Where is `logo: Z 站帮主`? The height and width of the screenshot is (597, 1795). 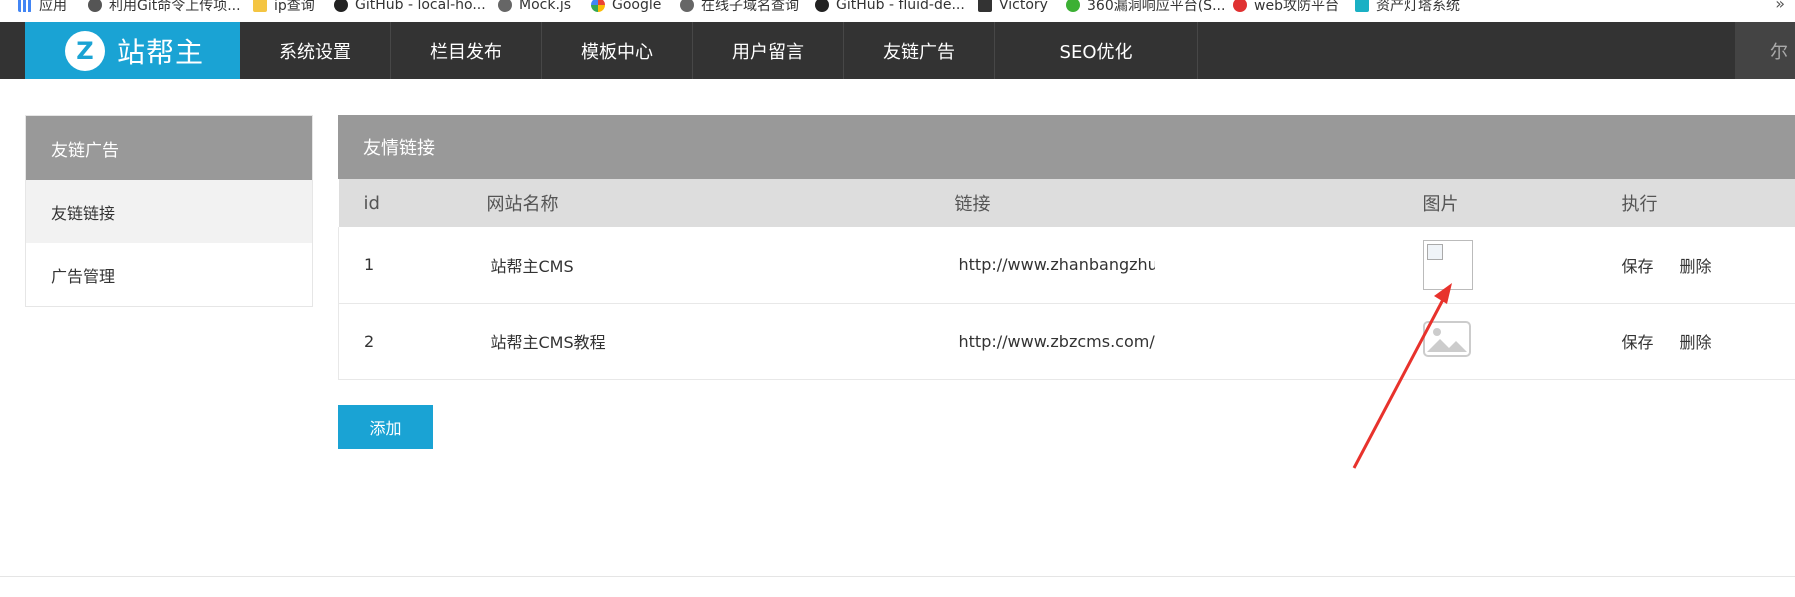
logo: Z 站帮主 is located at coordinates (132, 50).